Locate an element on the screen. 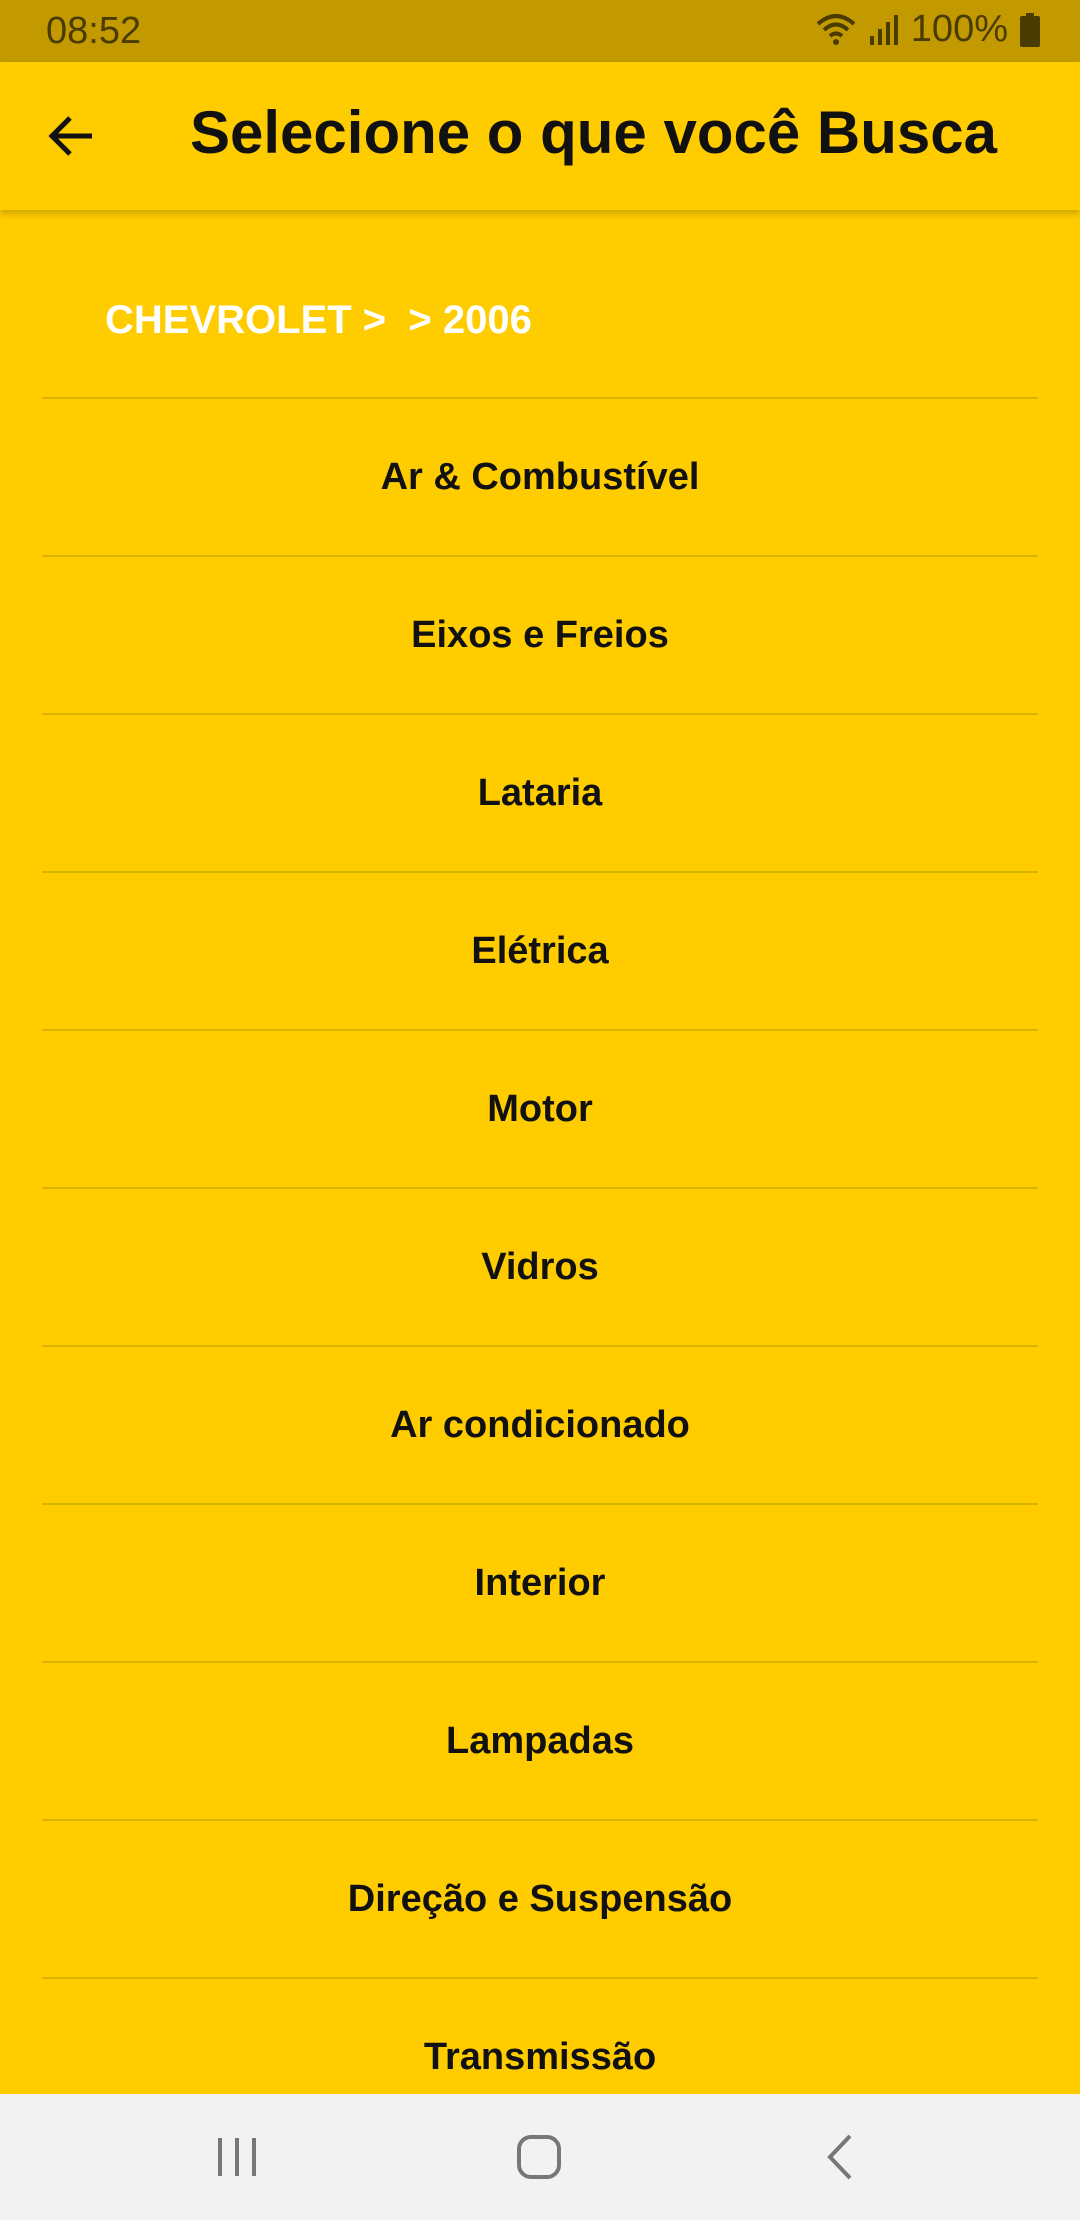  list-item: Direção e Suspensão is located at coordinates (540, 1900).